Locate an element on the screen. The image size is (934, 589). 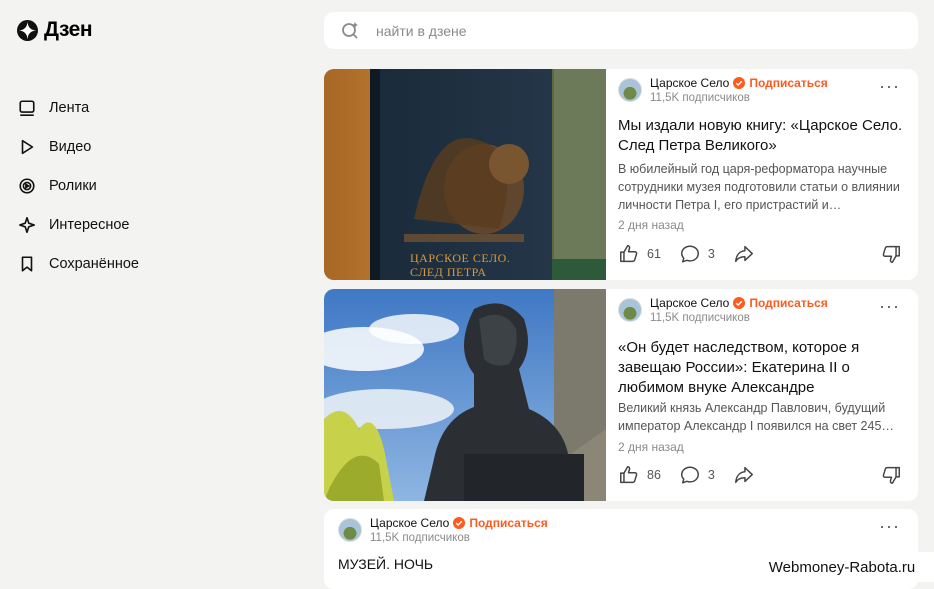
dzen-logo: Дзен is located at coordinates (55, 30).